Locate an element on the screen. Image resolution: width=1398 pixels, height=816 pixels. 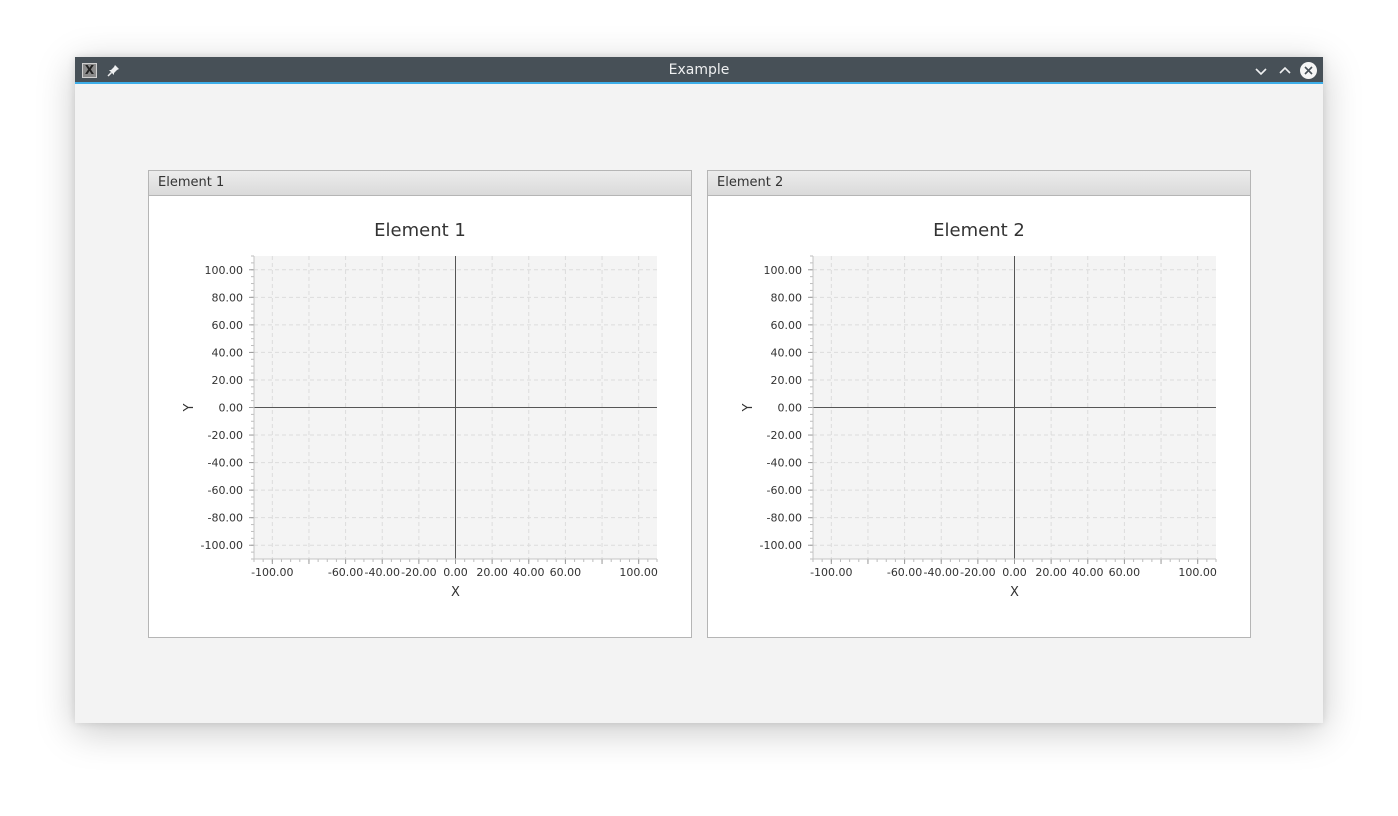
close-button is located at coordinates (1308, 70).